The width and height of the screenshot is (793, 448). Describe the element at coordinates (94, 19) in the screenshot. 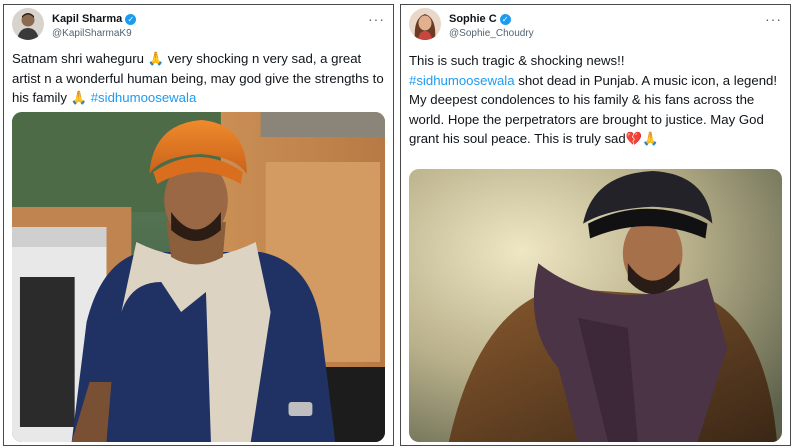

I see `author-name: Kapil Sharma ✓` at that location.